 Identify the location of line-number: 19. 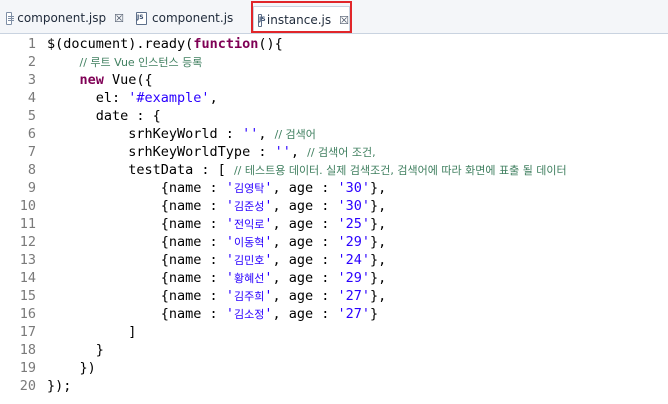
(27, 368).